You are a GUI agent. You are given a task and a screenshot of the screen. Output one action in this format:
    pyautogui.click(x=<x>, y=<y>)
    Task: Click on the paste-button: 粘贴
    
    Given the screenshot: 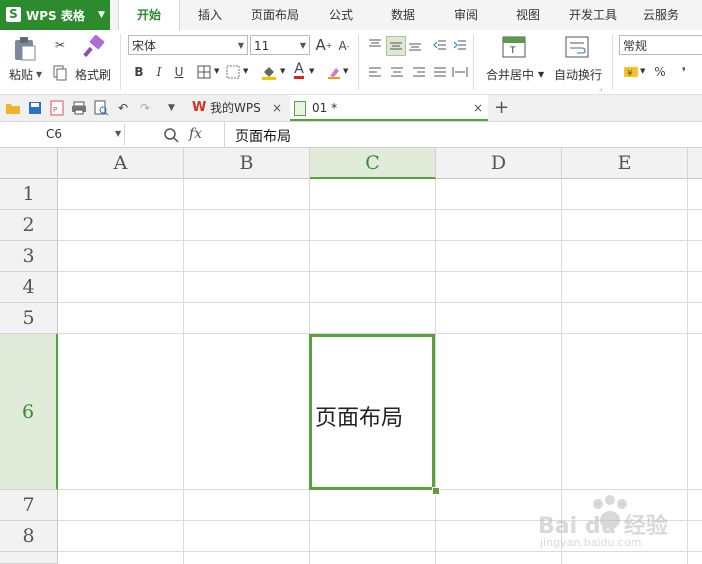 What is the action you would take?
    pyautogui.click(x=21, y=74)
    